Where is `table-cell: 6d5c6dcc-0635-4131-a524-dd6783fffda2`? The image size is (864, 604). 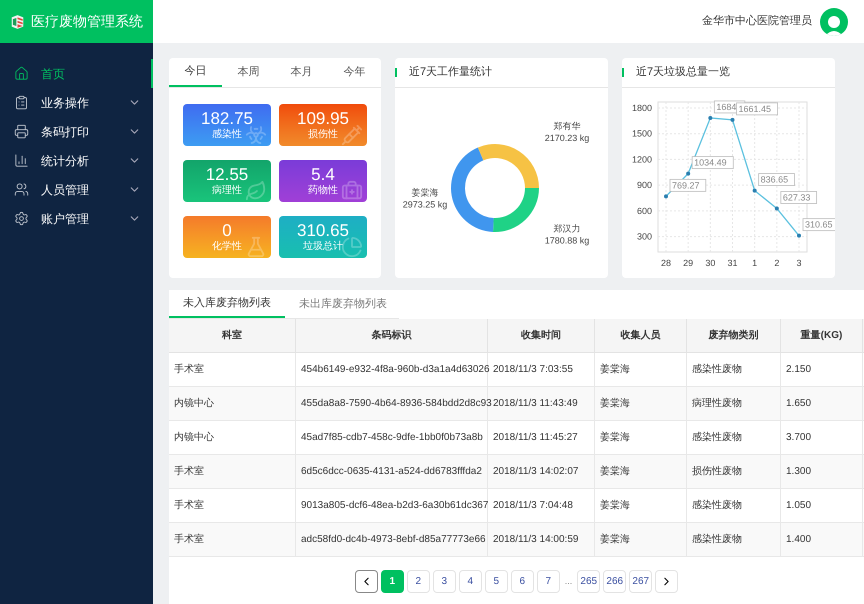
table-cell: 6d5c6dcc-0635-4131-a524-dd6783fffda2 is located at coordinates (392, 471).